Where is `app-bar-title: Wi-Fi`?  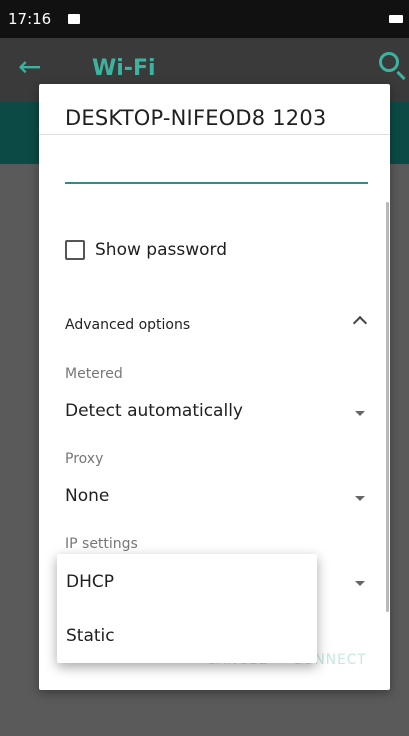 app-bar-title: Wi-Fi is located at coordinates (124, 68).